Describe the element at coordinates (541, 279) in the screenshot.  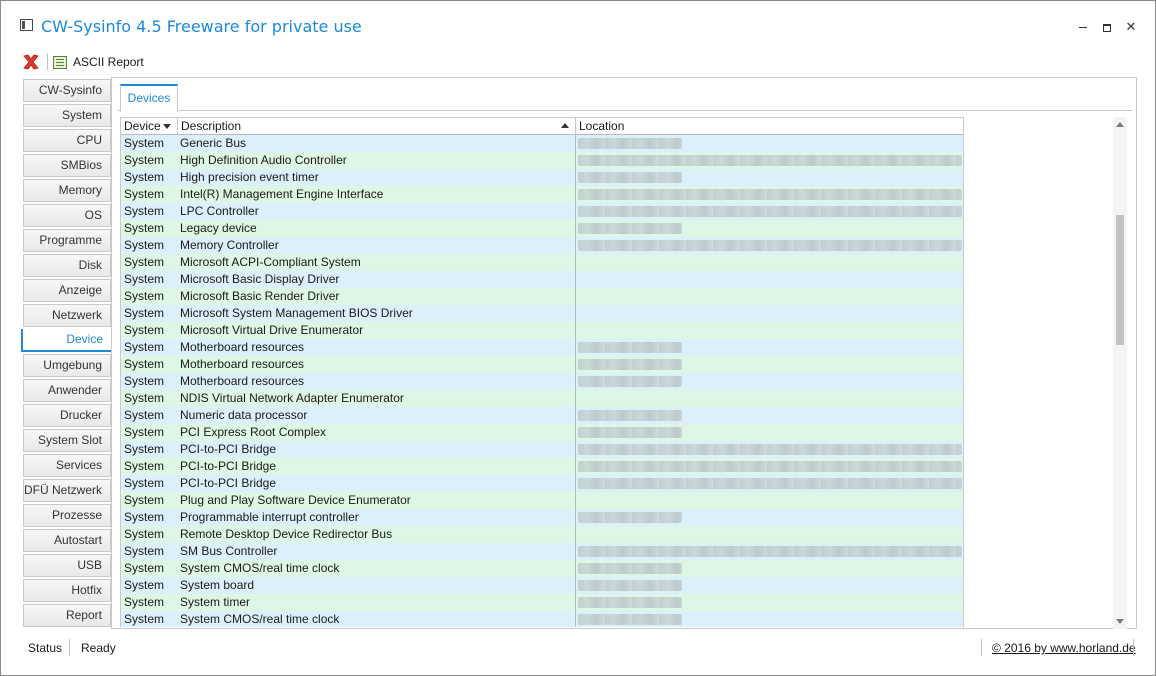
I see `table-row: System Microsoft Basic Display Driver` at that location.